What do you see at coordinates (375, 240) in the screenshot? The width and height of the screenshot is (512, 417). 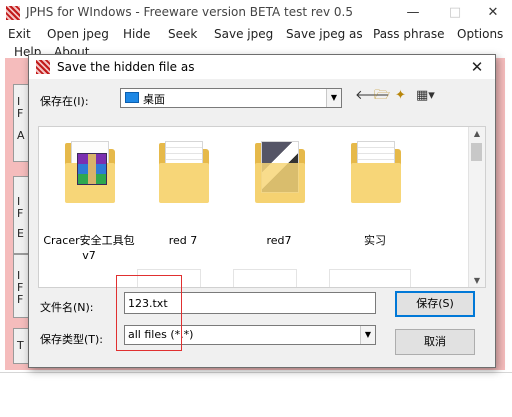 I see `file-label: 实习` at bounding box center [375, 240].